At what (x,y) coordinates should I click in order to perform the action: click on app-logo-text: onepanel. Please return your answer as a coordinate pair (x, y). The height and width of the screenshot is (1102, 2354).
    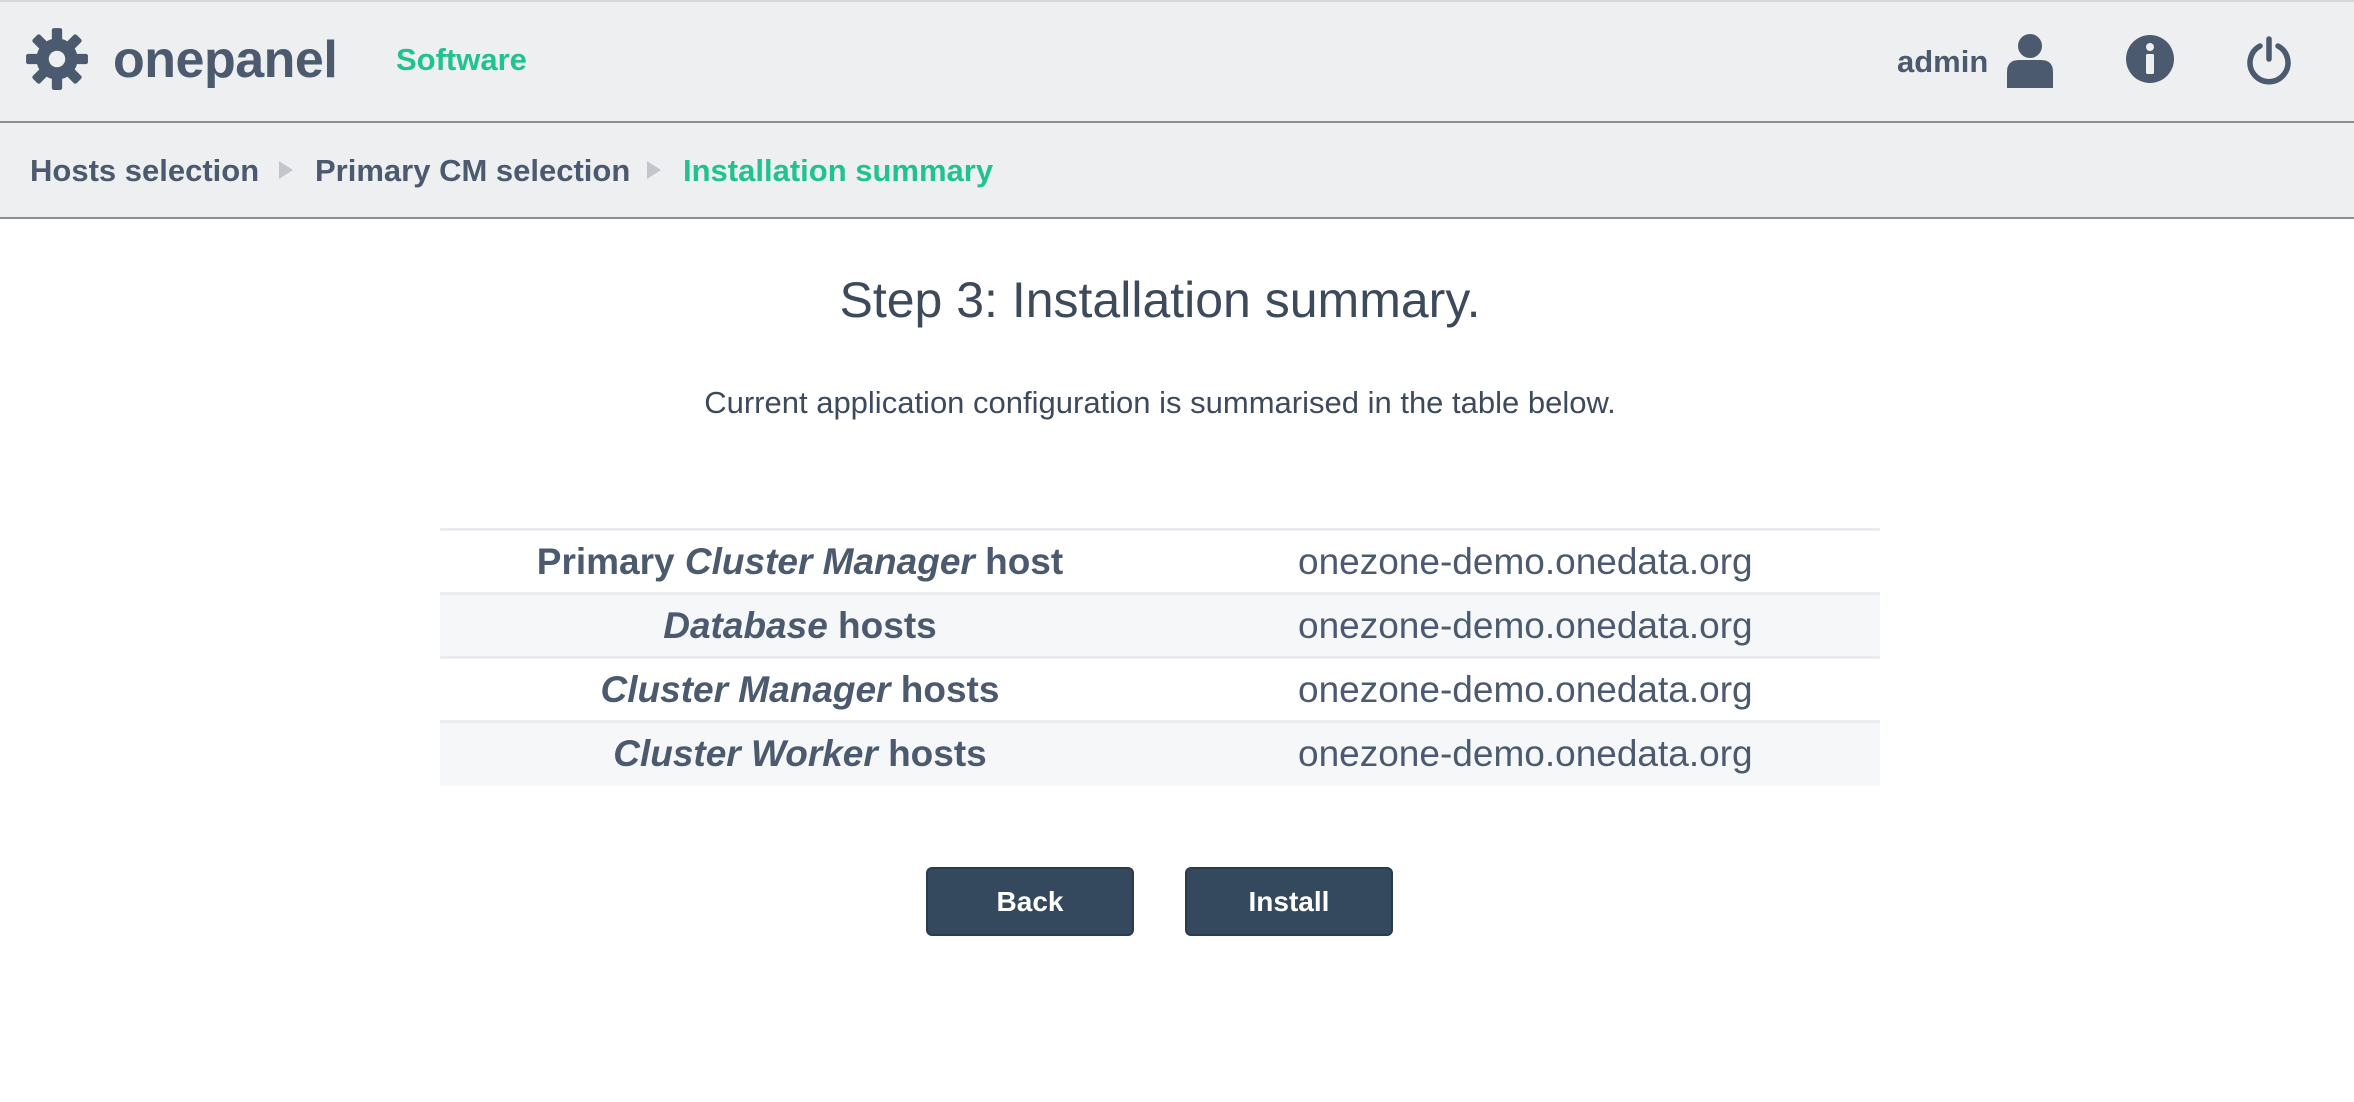
    Looking at the image, I should click on (225, 60).